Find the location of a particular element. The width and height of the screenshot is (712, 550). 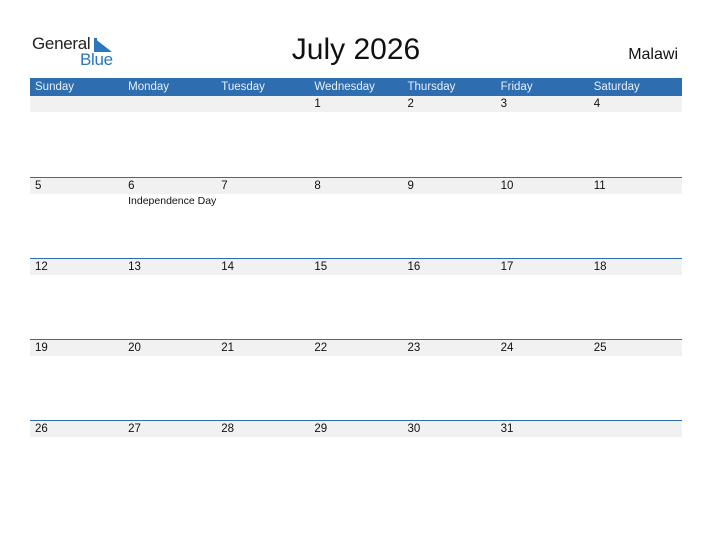

day-number: 1 is located at coordinates (317, 104).